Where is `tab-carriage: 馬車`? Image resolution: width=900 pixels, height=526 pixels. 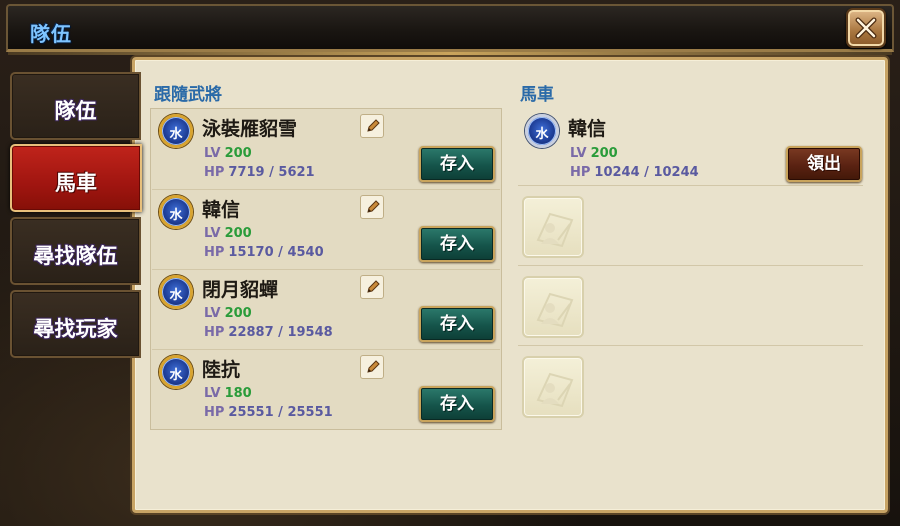
tab-carriage: 馬車 is located at coordinates (76, 178).